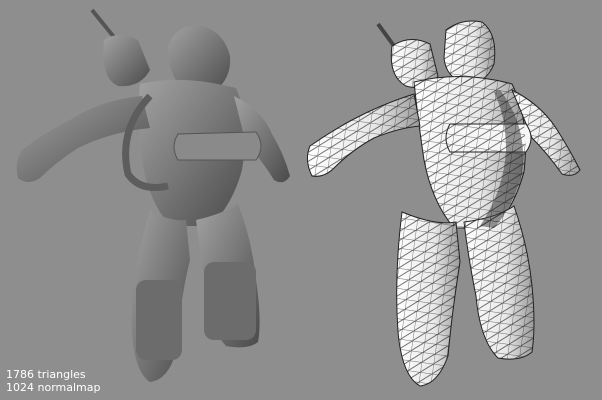  I want to click on normalmap-size-label: 1024 normalmap, so click(53, 387).